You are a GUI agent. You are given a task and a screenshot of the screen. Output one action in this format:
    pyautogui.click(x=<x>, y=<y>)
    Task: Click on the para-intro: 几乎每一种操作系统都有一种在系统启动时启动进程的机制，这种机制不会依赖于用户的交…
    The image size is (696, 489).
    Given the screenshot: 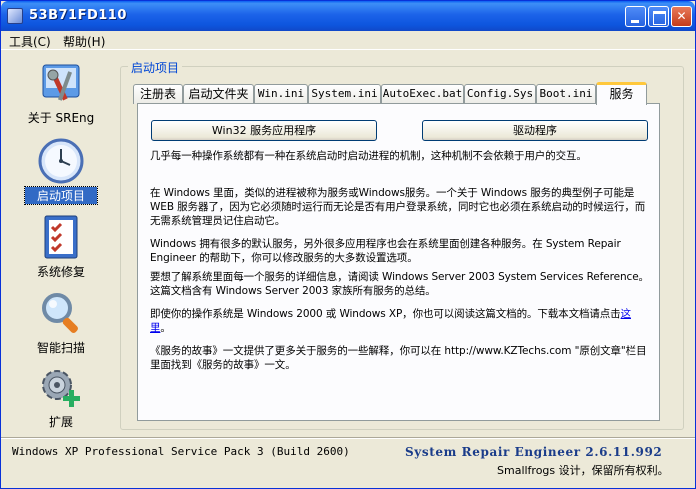 What is the action you would take?
    pyautogui.click(x=368, y=156)
    